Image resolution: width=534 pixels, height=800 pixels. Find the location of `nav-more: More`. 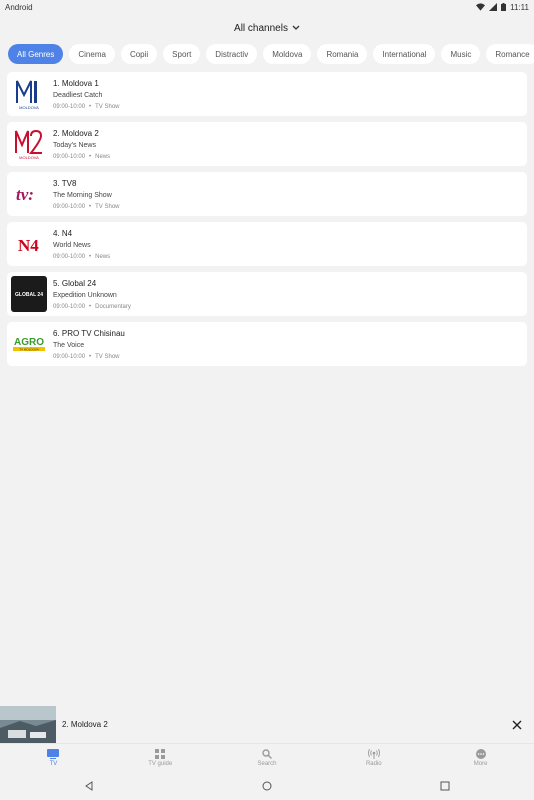

nav-more: More is located at coordinates (480, 757).